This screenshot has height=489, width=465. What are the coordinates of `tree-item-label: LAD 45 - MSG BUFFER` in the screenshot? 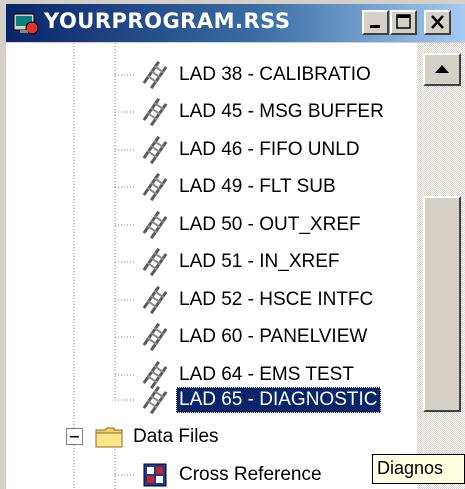 It's located at (281, 111).